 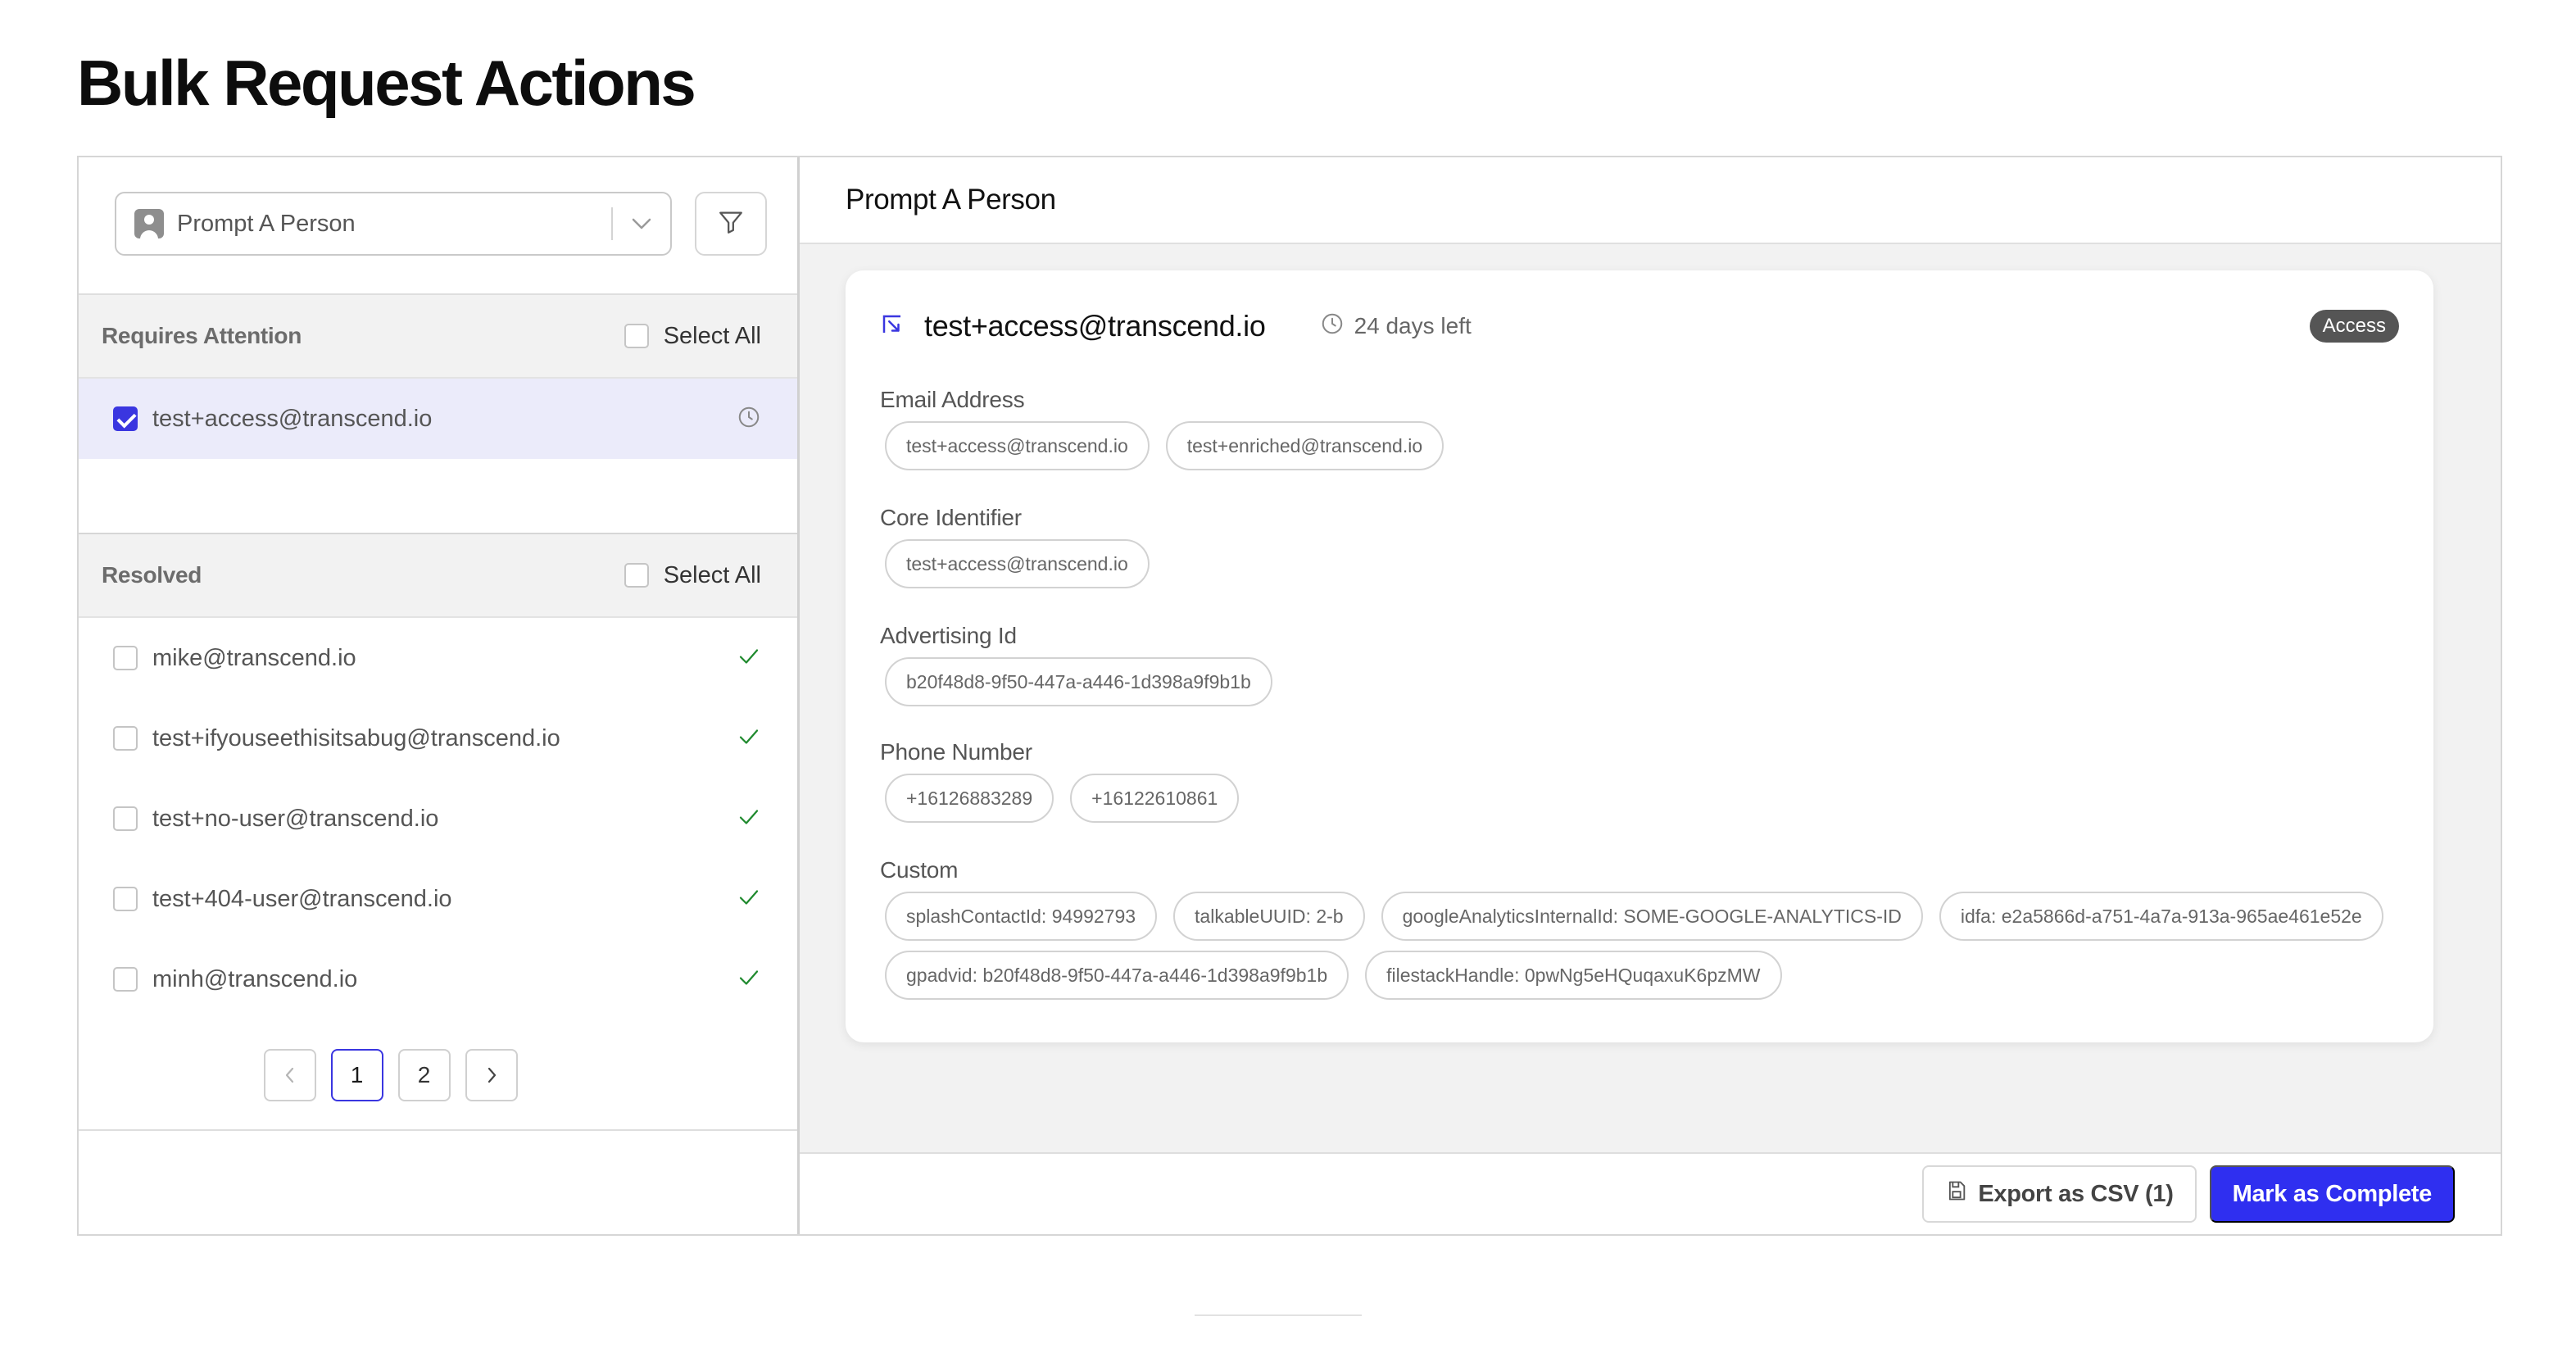 I want to click on request-email: test+access@transcend.io, so click(x=1095, y=326).